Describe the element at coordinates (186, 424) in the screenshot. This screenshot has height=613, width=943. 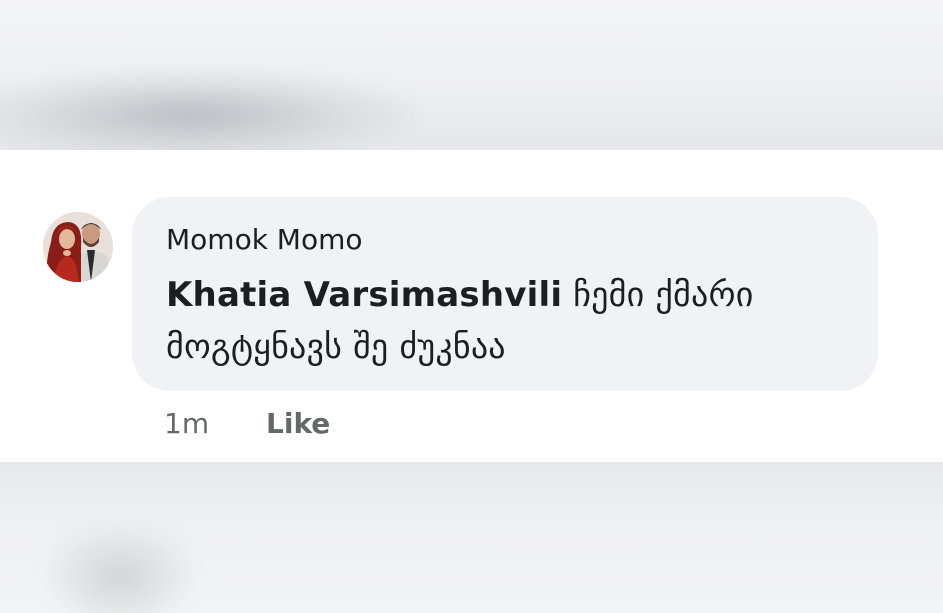
I see `comment-timestamp: 1m` at that location.